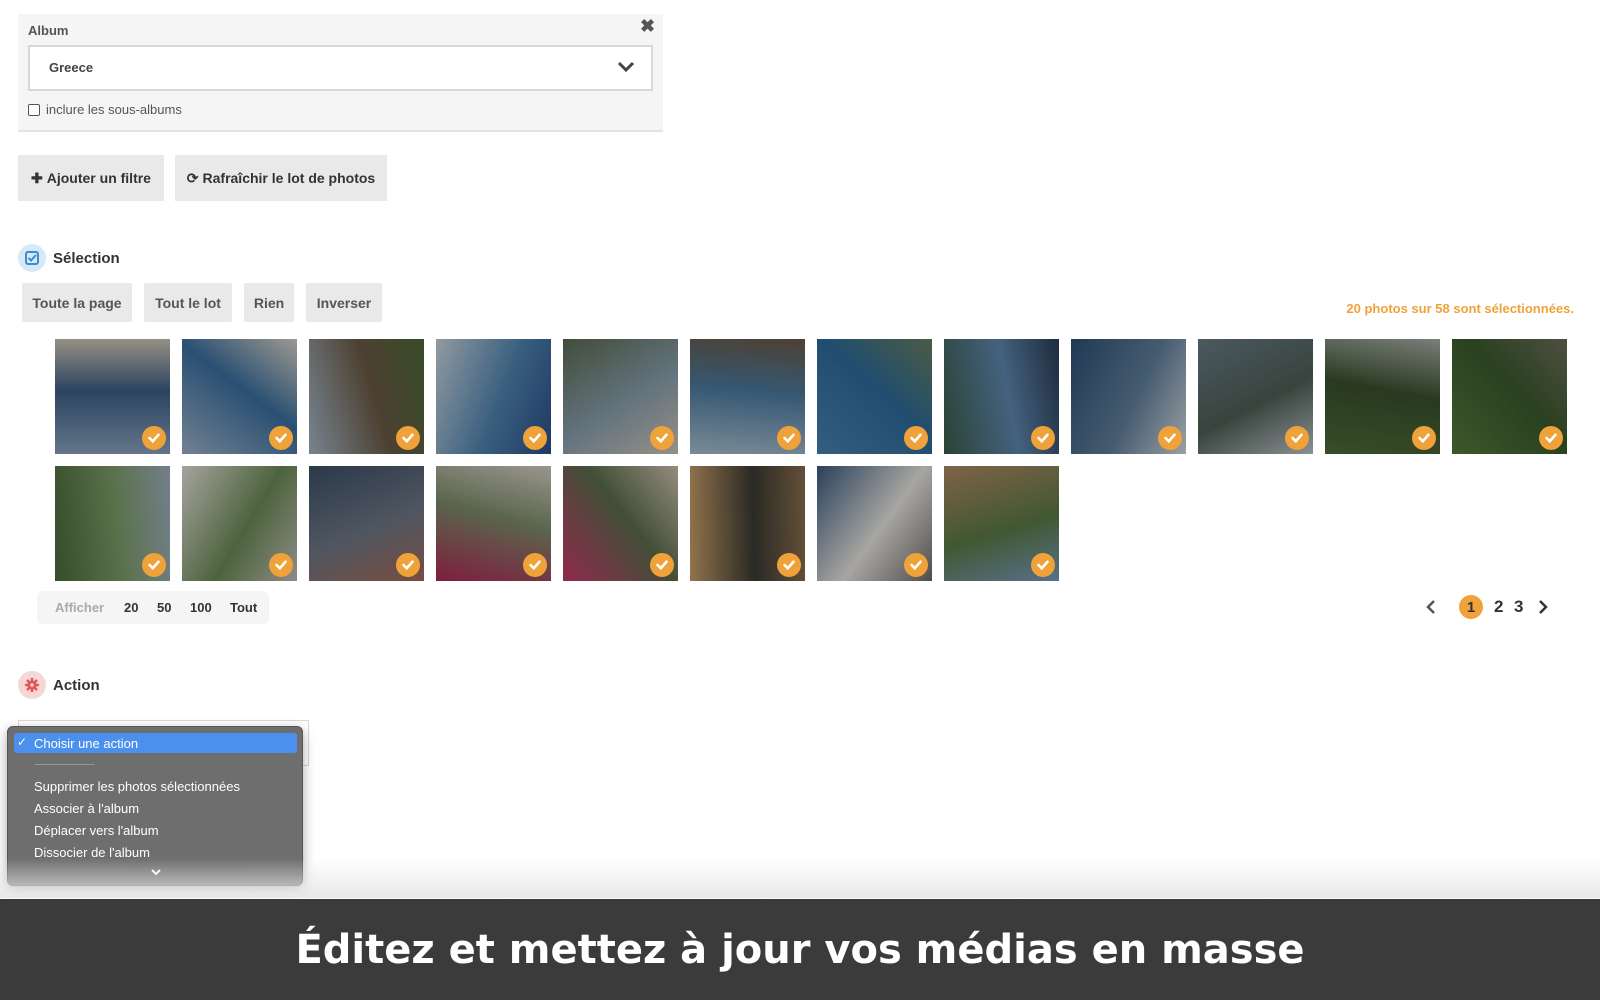  What do you see at coordinates (98, 178) in the screenshot?
I see `add-filter-label: Ajouter un filtre` at bounding box center [98, 178].